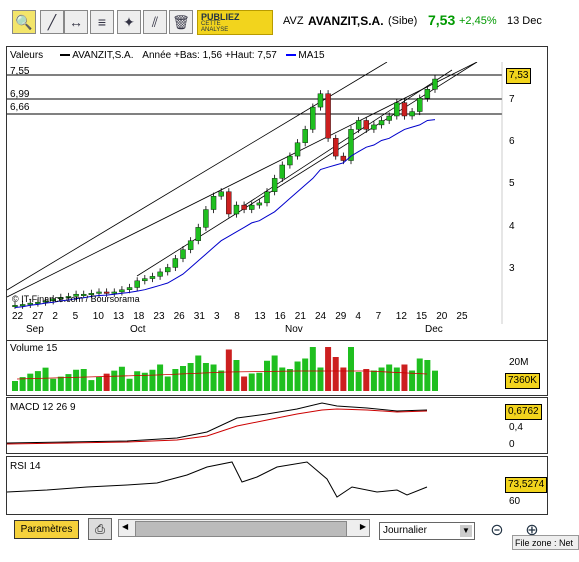 Image resolution: width=579 pixels, height=562 pixels. What do you see at coordinates (75, 316) in the screenshot?
I see `x-tick-label: 5` at bounding box center [75, 316].